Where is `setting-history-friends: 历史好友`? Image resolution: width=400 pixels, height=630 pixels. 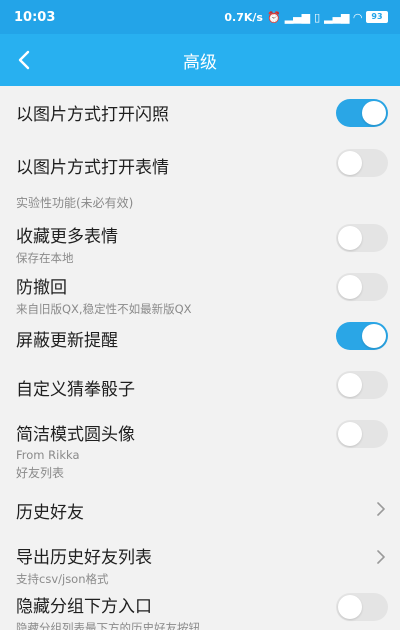
setting-history-friends: 历史好友 is located at coordinates (200, 510).